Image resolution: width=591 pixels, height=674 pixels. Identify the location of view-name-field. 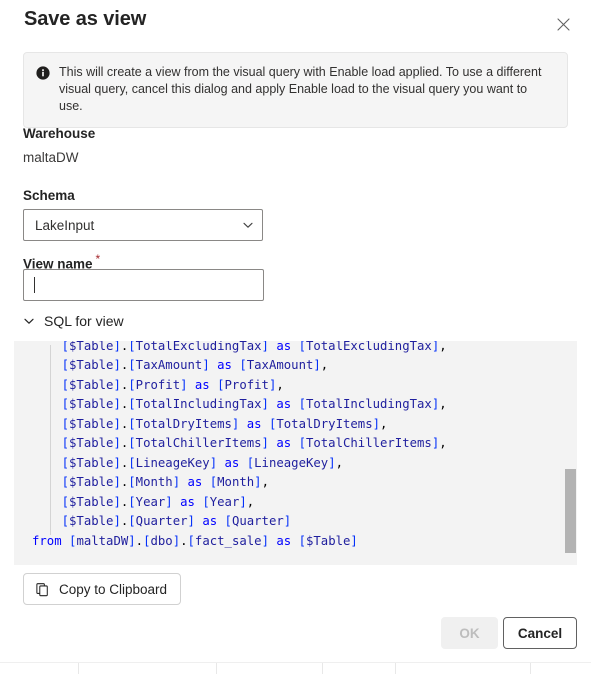
(144, 285).